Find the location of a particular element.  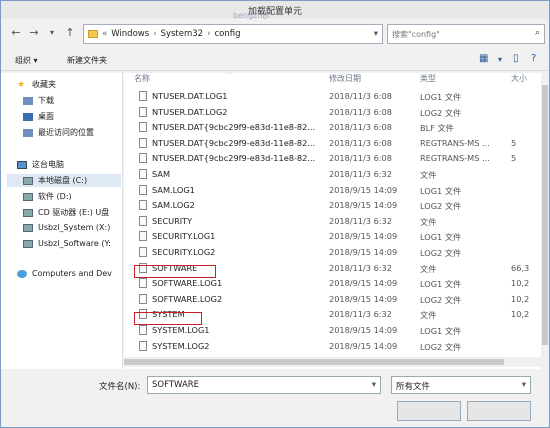

file-row: SOFTWARE.LOG1 2018/9/15 14:09 LOG1 文件 10,2 is located at coordinates (336, 284).